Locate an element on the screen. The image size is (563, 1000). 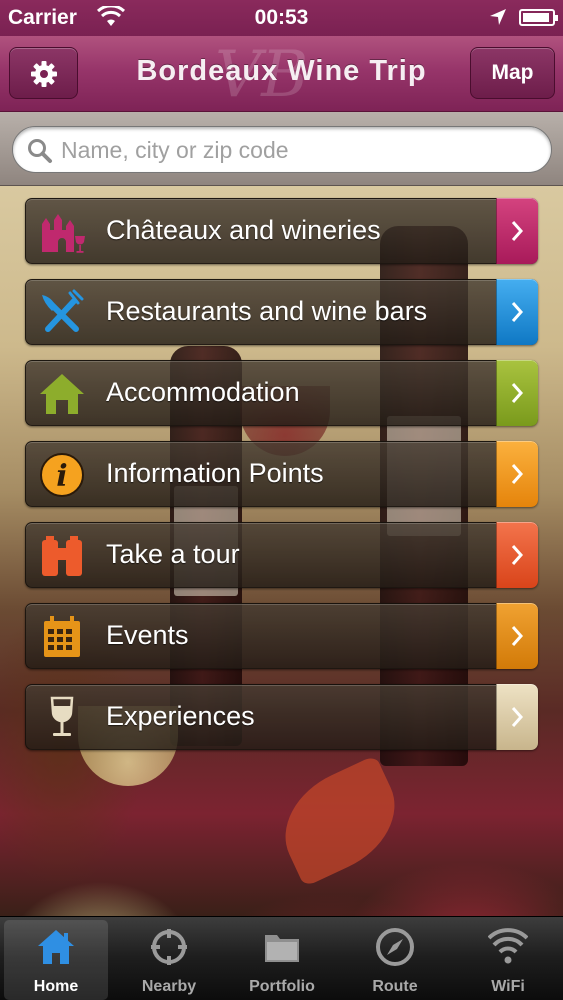
tab-bar: Home Nearby Portfolio Route WiFi is located at coordinates (281, 958).